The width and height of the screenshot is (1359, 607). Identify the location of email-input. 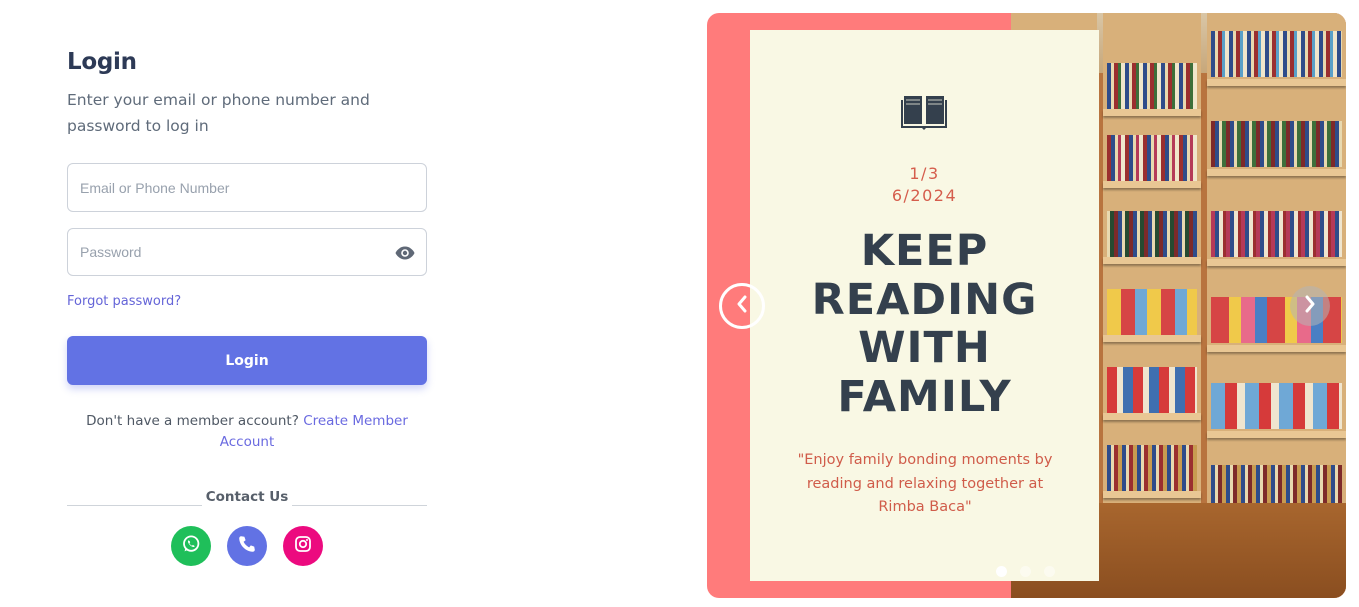
(247, 187).